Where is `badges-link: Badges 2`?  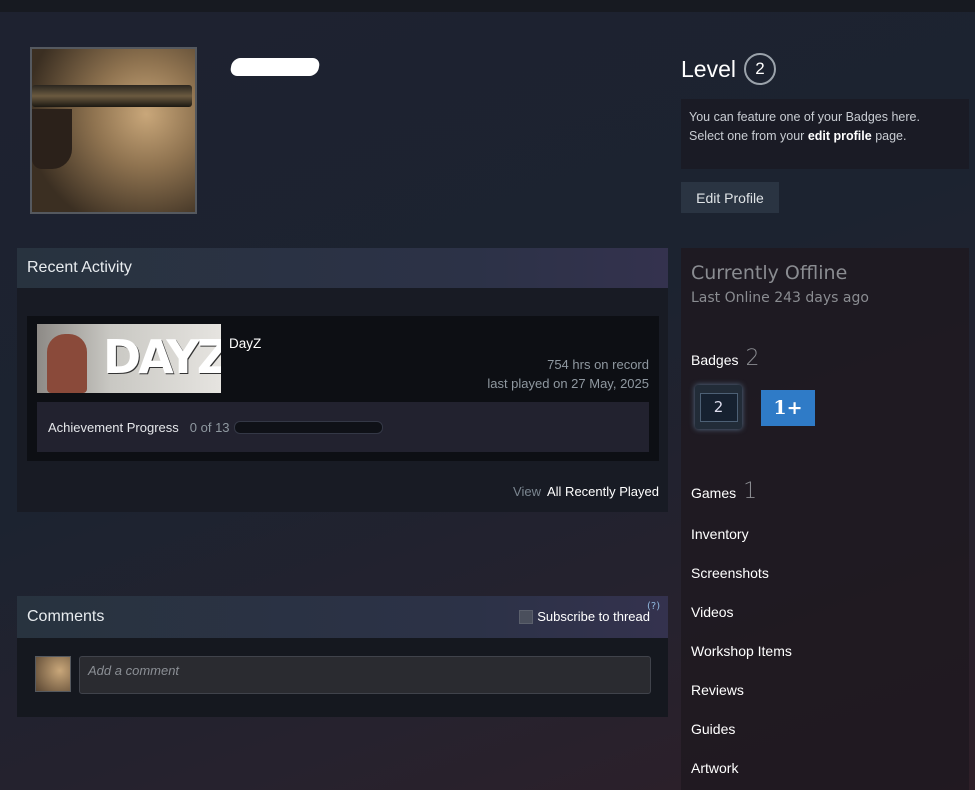 badges-link: Badges 2 is located at coordinates (725, 358).